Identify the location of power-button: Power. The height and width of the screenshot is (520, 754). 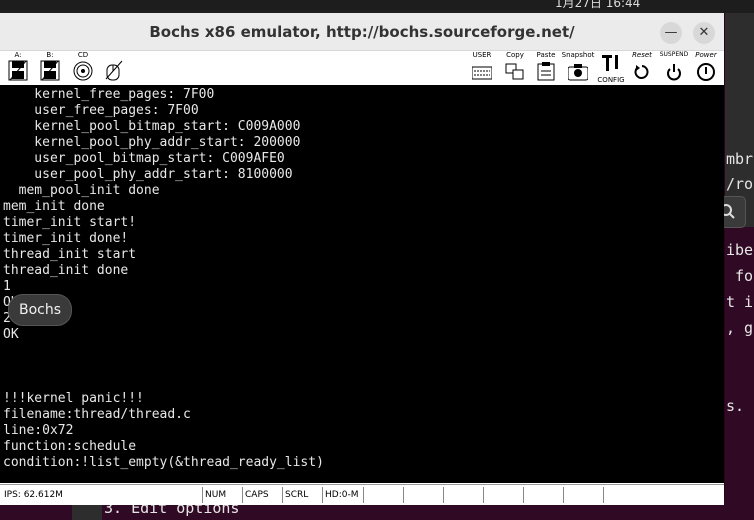
(706, 67).